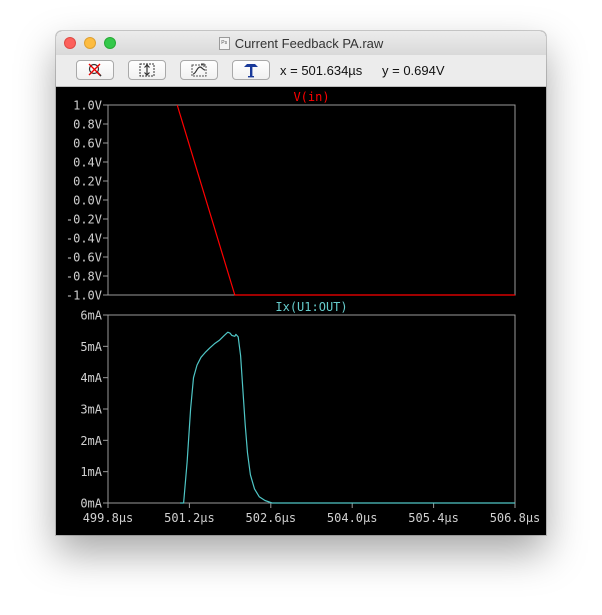  I want to click on y-tick-label-1: 6mA, so click(91, 316).